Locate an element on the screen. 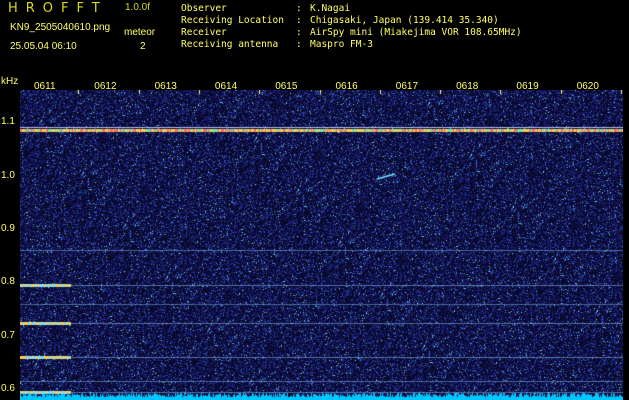 The image size is (629, 400). y-tick-label: 0.9 is located at coordinates (8, 228).